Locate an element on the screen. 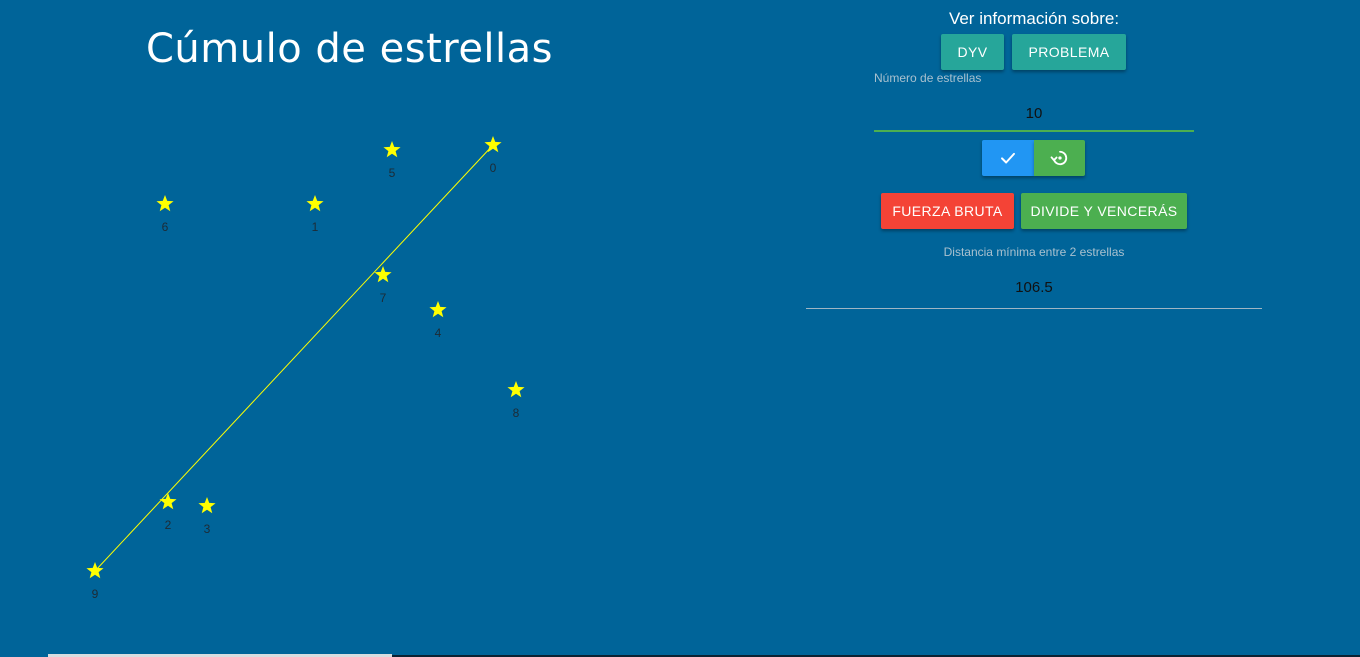  star-4: 4 is located at coordinates (438, 320).